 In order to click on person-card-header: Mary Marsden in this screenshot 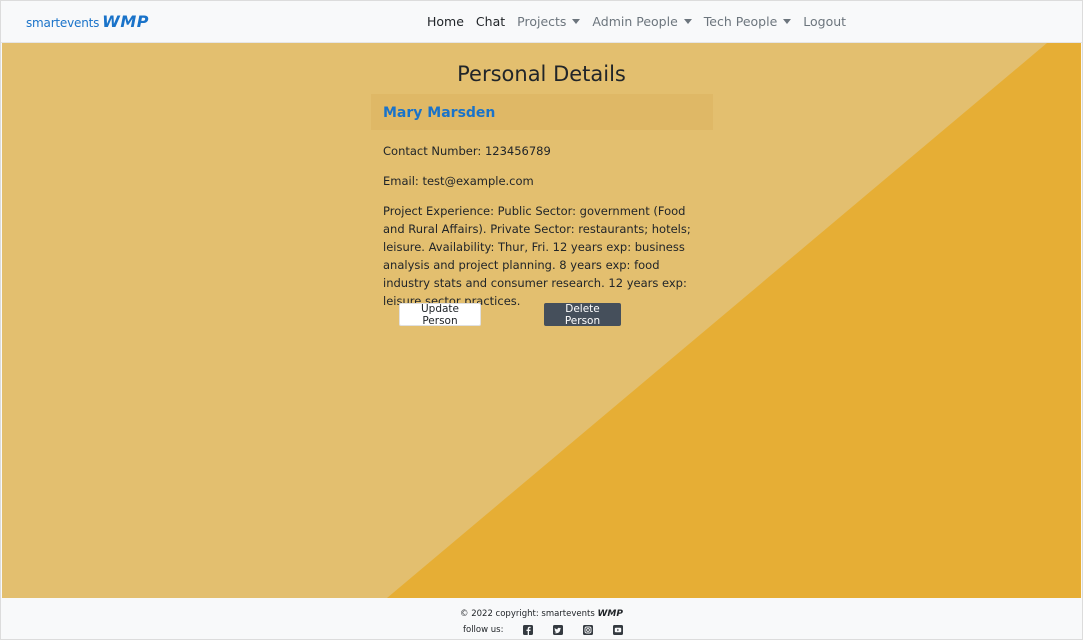, I will do `click(542, 112)`.